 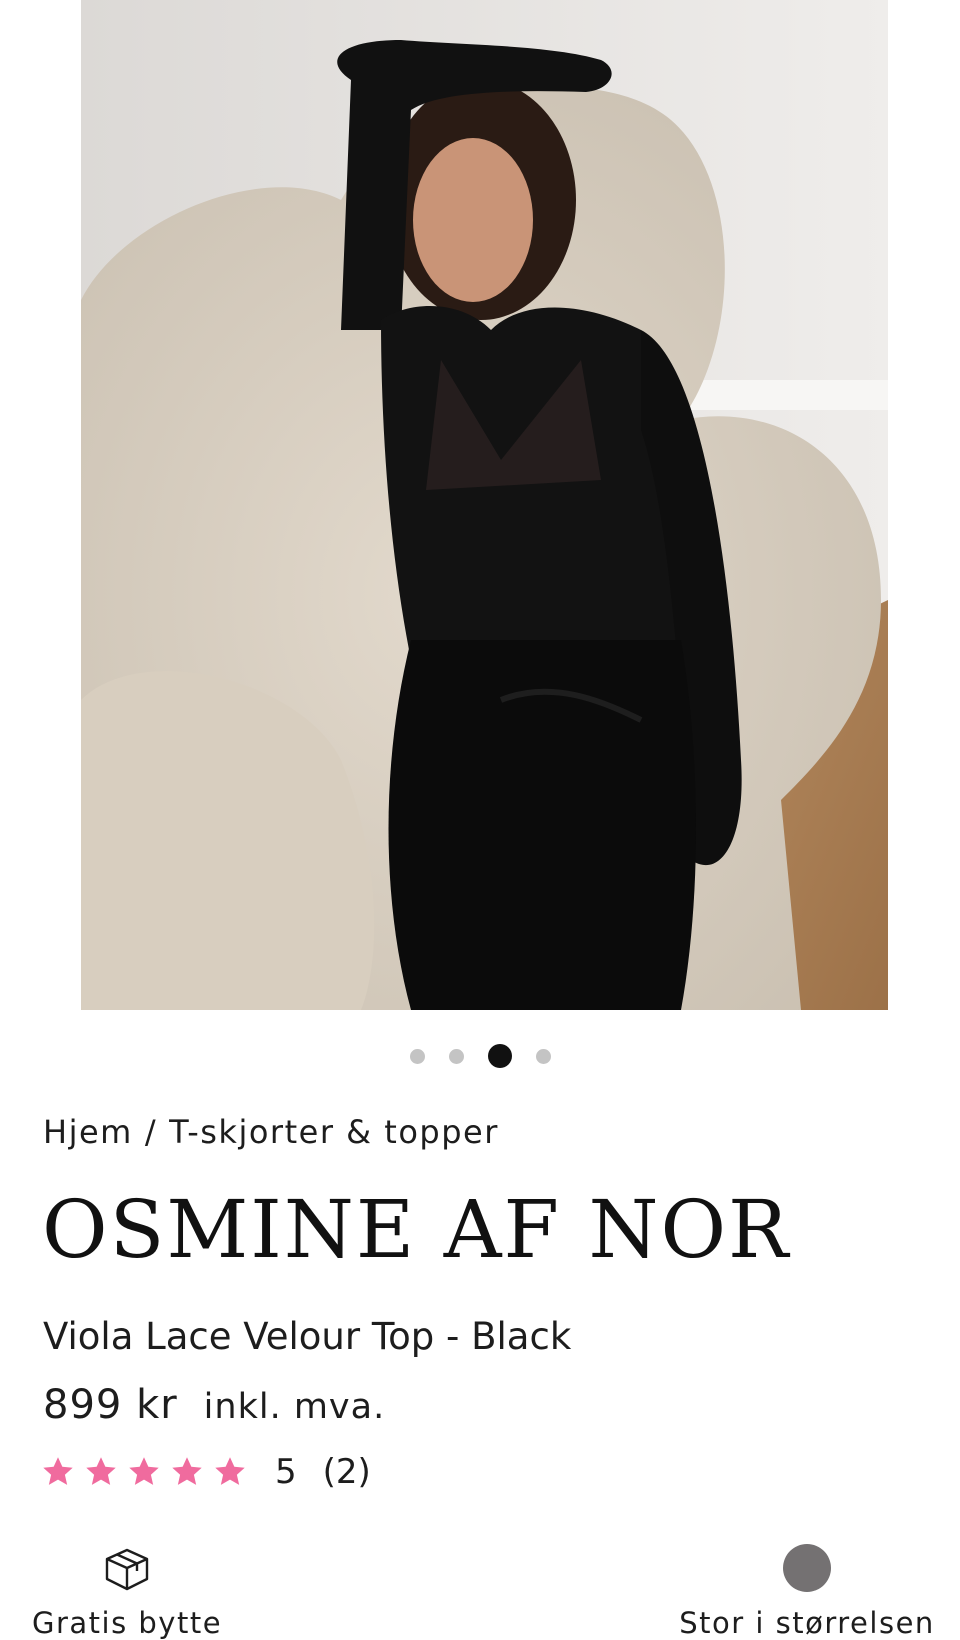 I want to click on size-indicator-icon, so click(x=807, y=1568).